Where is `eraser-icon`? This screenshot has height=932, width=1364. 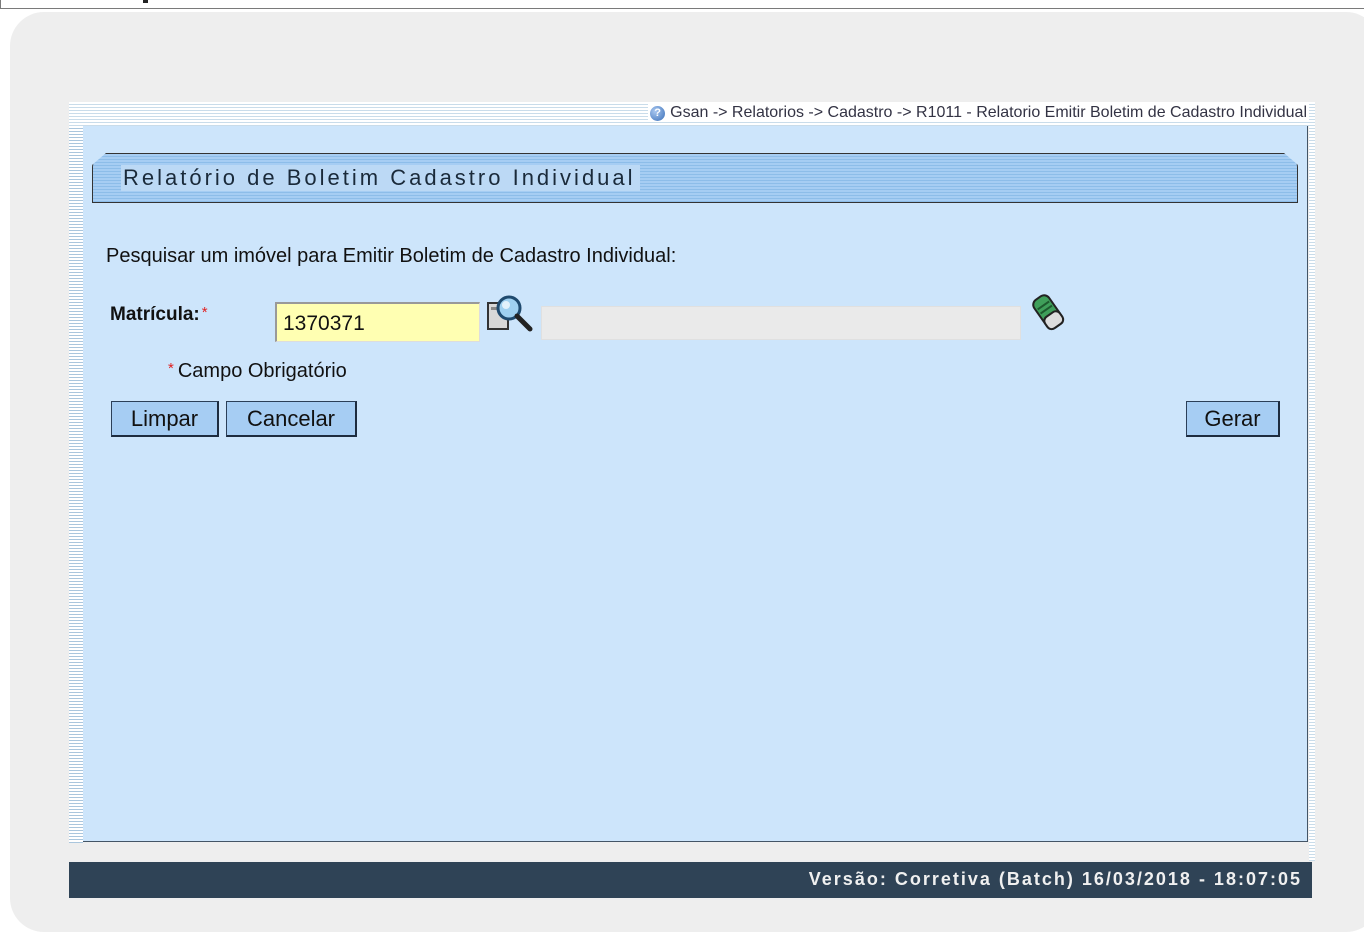 eraser-icon is located at coordinates (1048, 312).